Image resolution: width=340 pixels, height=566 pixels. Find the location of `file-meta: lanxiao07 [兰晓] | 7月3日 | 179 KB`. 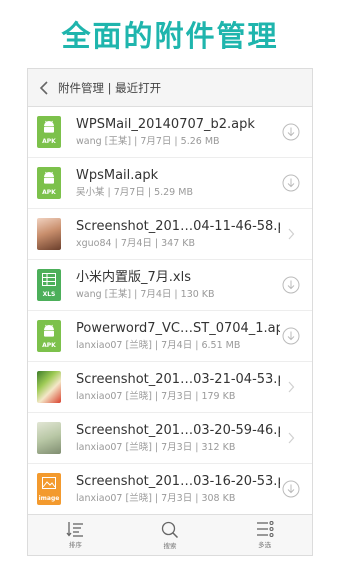

file-meta: lanxiao07 [兰晓] | 7月3日 | 179 KB is located at coordinates (156, 396).